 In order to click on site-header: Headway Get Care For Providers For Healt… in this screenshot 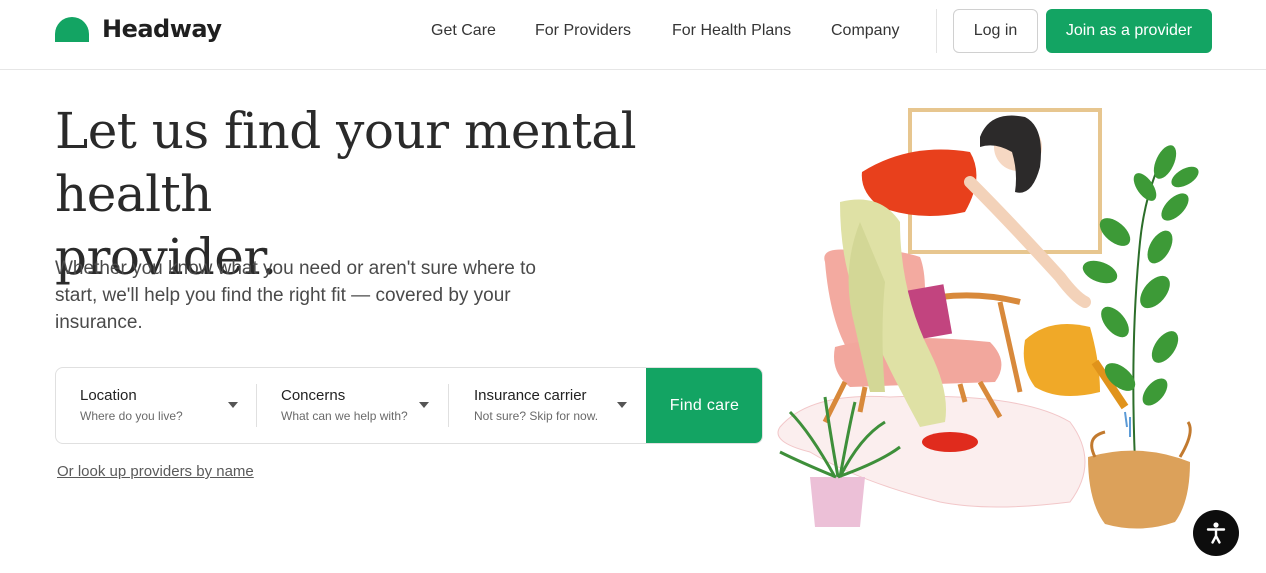, I will do `click(633, 35)`.